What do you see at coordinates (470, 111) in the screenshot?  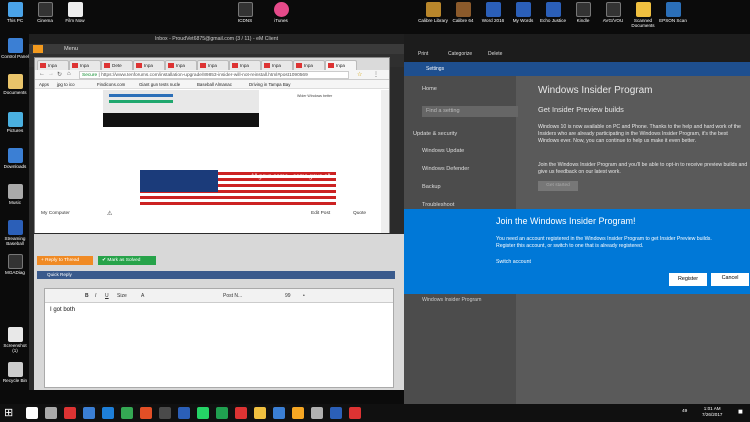 I see `find-setting-input: Find a setting` at bounding box center [470, 111].